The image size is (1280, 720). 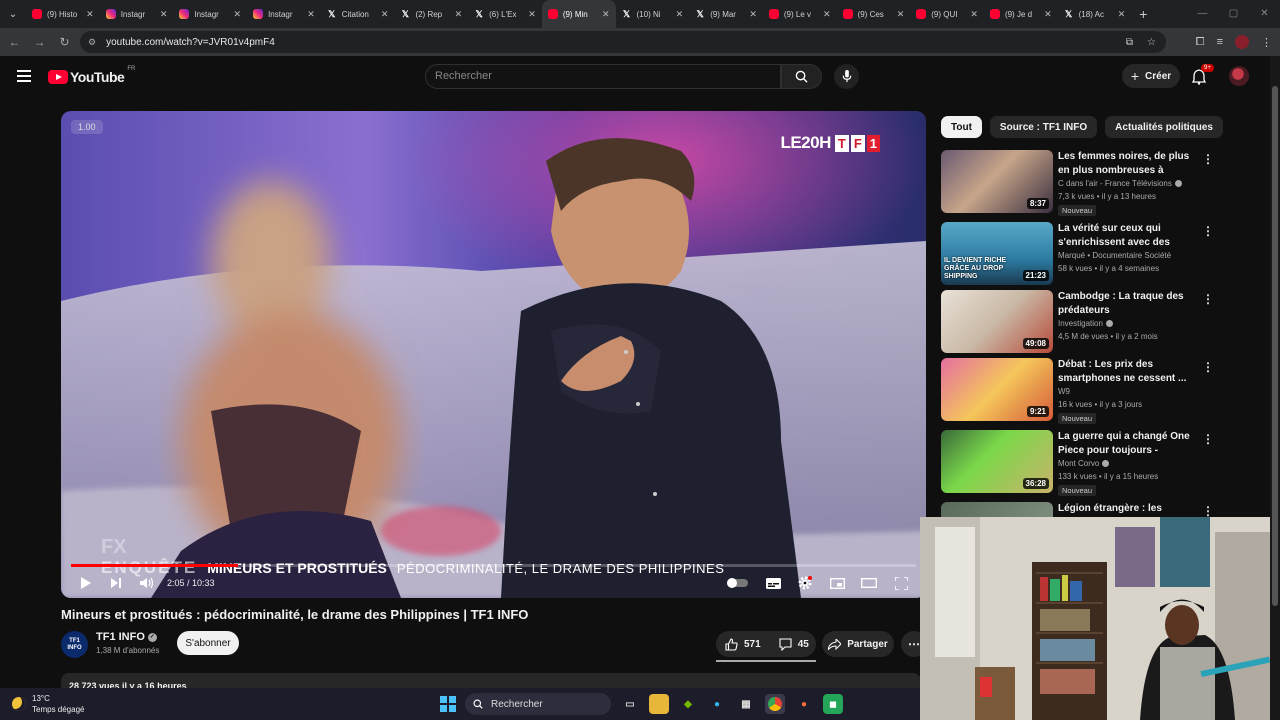 I want to click on maximize-icon: ▢, so click(x=1233, y=14).